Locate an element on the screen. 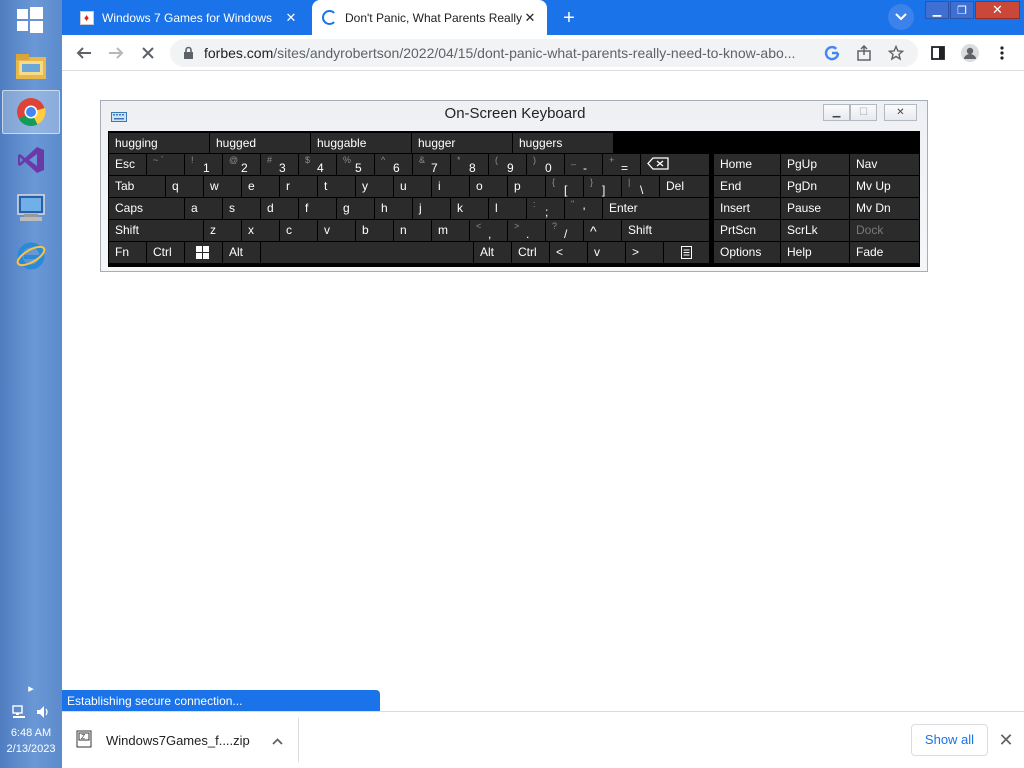 Image resolution: width=1024 pixels, height=768 pixels. key-t: t is located at coordinates (336, 186).